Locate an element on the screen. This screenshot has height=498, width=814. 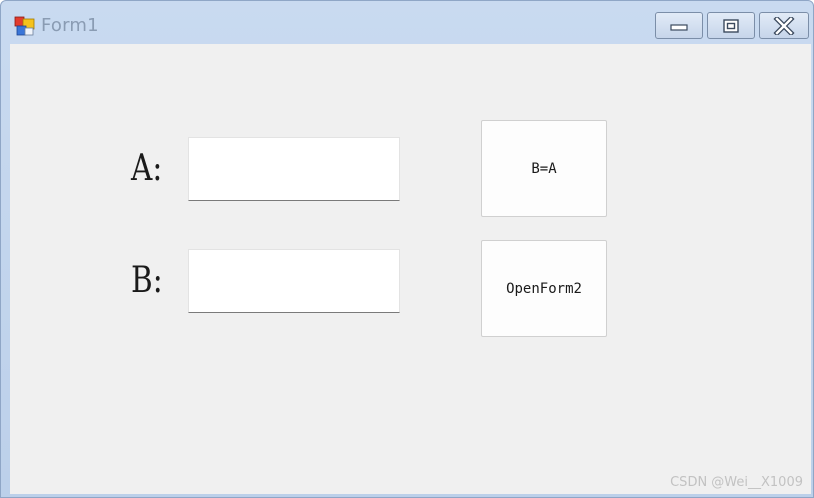
app-icon is located at coordinates (24, 26).